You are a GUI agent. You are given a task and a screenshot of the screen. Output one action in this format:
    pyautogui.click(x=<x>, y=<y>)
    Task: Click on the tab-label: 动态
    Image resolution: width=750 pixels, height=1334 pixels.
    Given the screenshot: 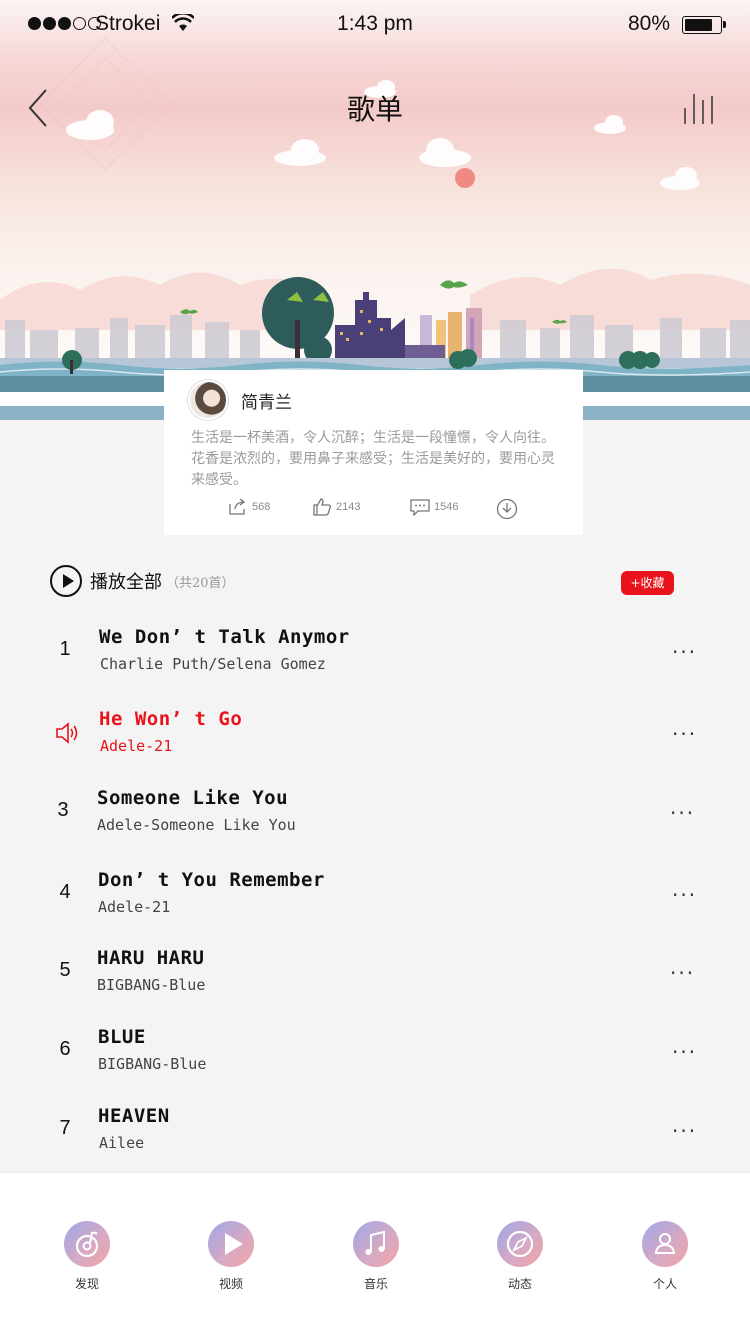 What is the action you would take?
    pyautogui.click(x=519, y=1284)
    